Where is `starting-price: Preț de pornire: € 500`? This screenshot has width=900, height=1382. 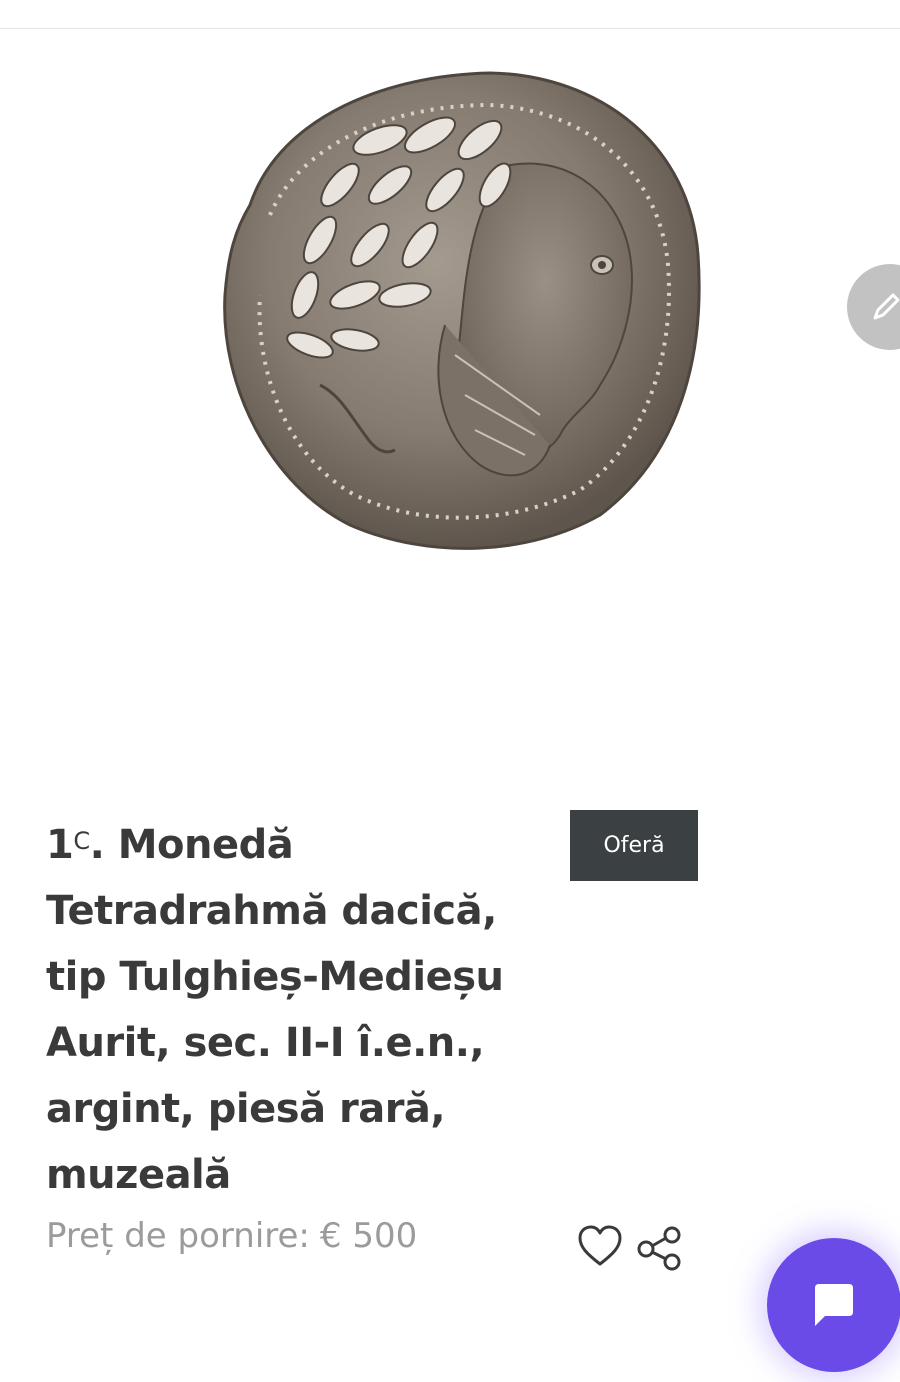 starting-price: Preț de pornire: € 500 is located at coordinates (231, 1236).